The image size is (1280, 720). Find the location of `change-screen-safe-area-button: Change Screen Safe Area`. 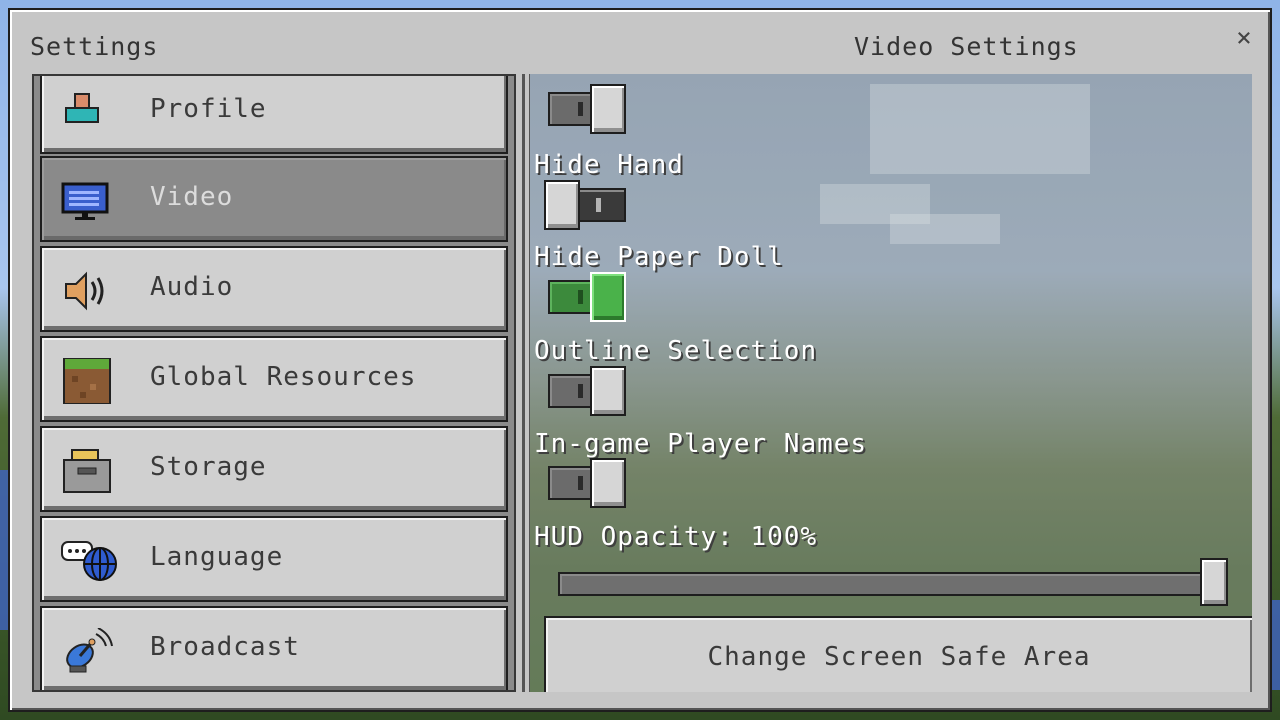

change-screen-safe-area-button: Change Screen Safe Area is located at coordinates (898, 654).